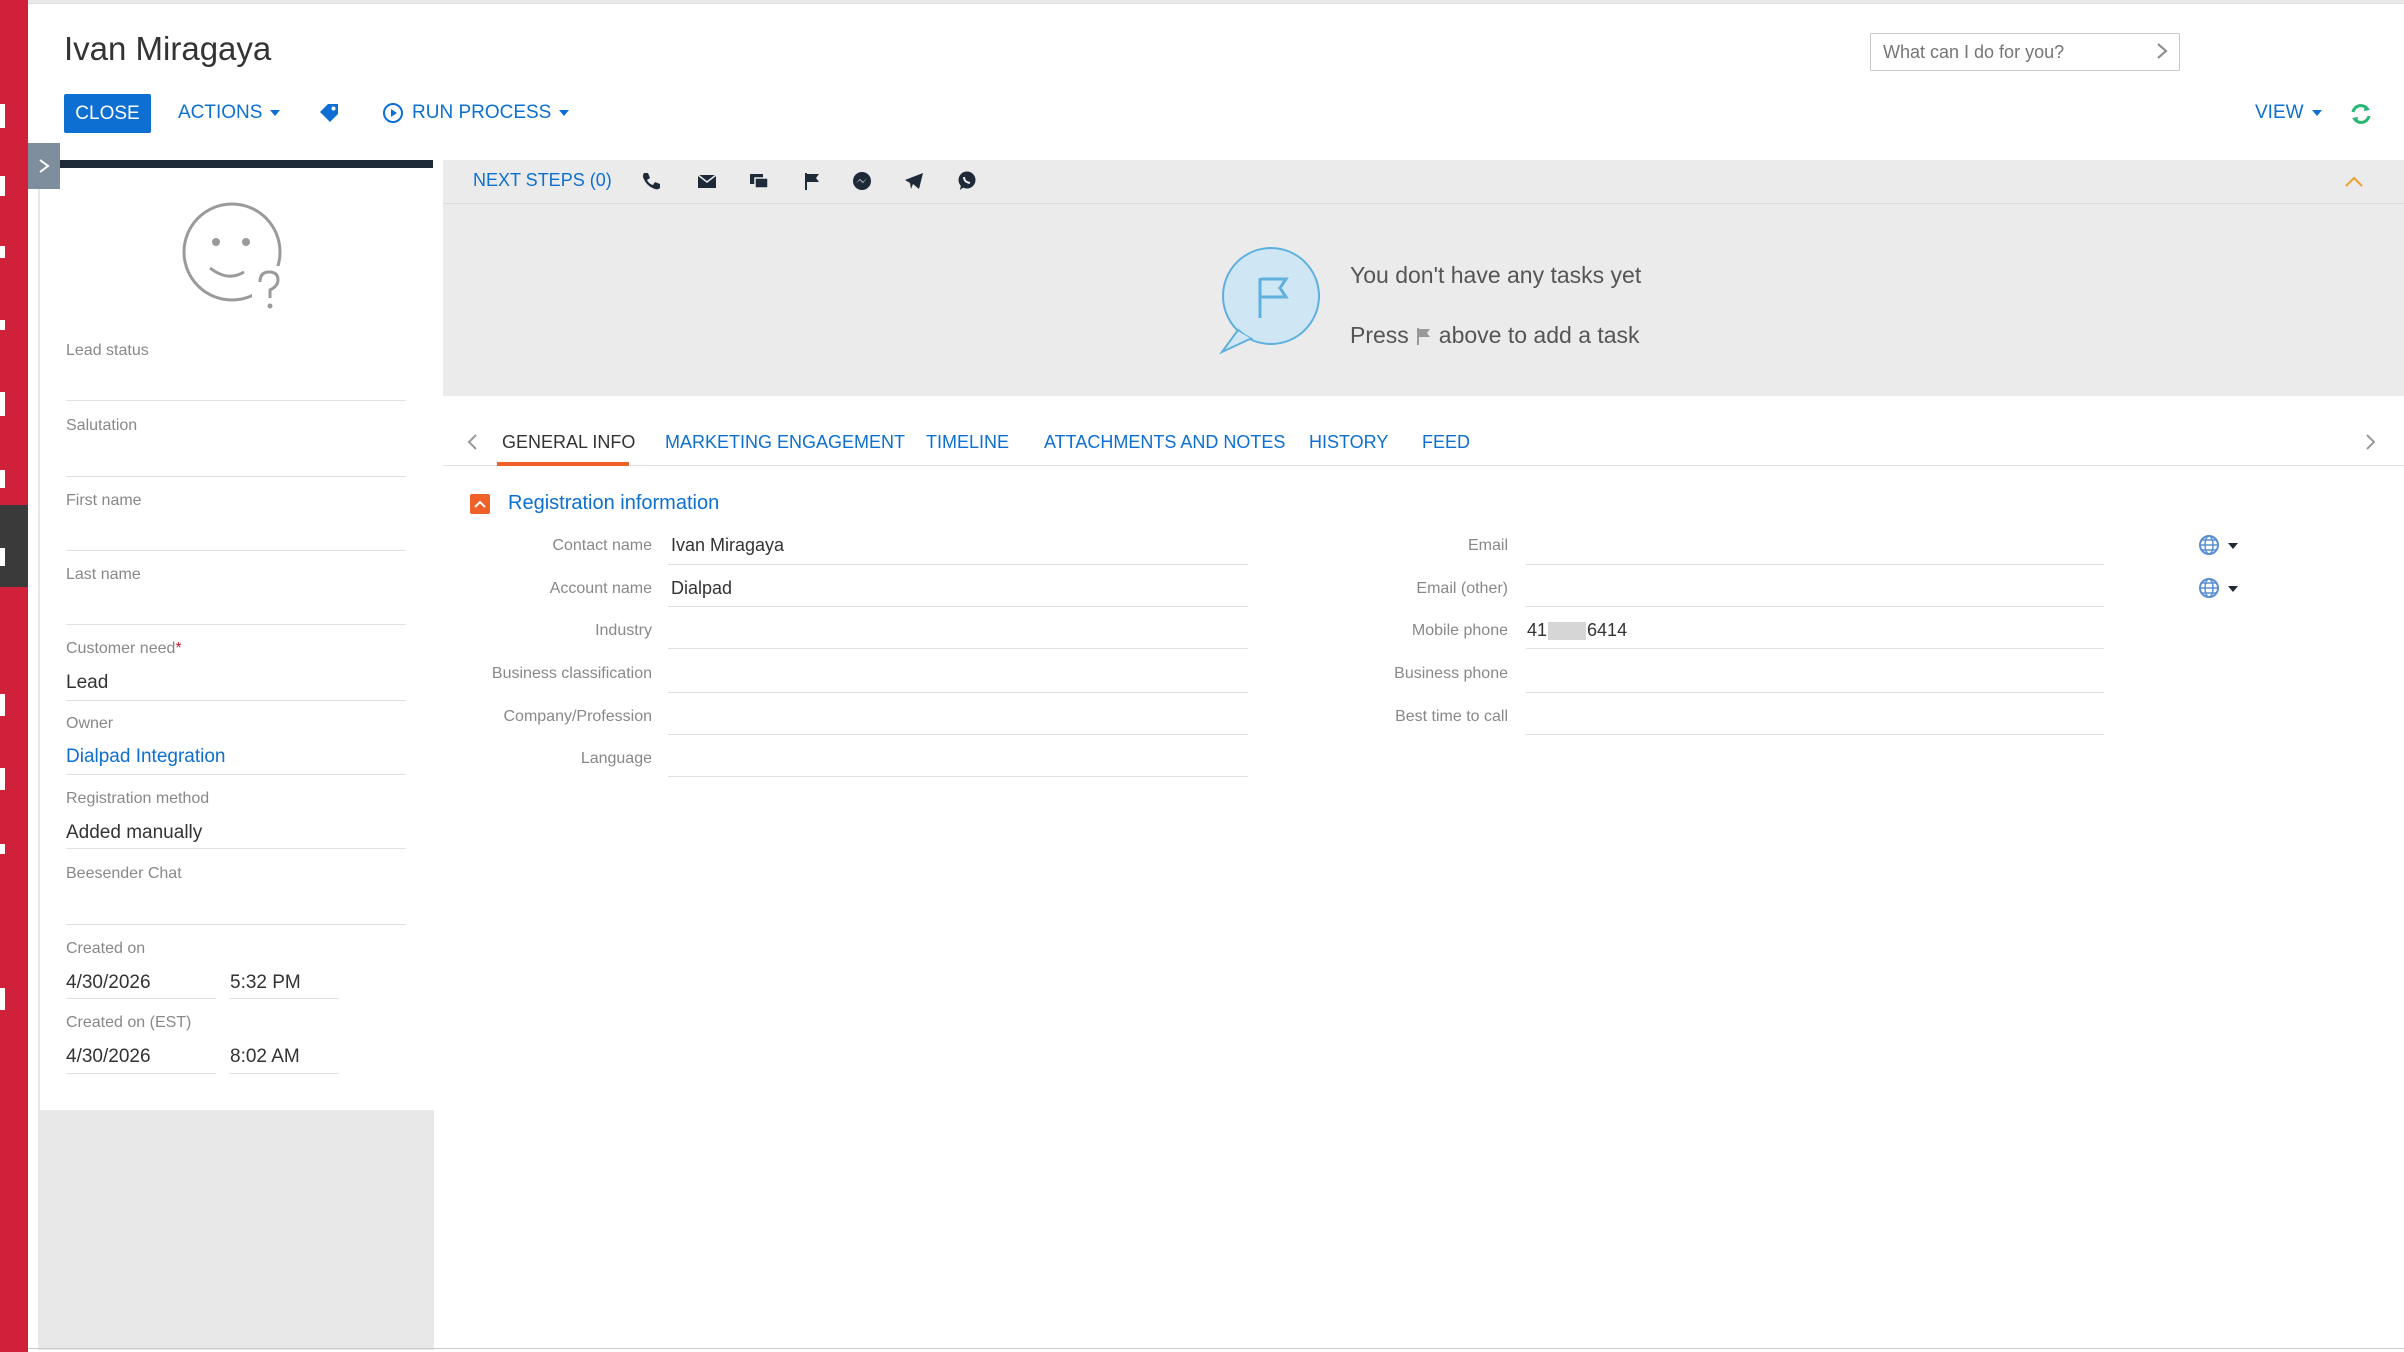 This screenshot has height=1352, width=2404. What do you see at coordinates (108, 982) in the screenshot?
I see `created-on-date: 4/30/2026` at bounding box center [108, 982].